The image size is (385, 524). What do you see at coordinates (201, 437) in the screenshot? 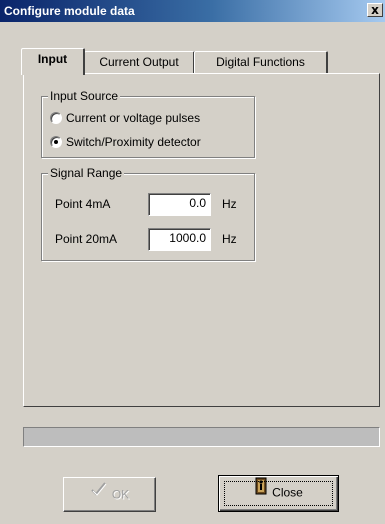
I see `progress-bar` at bounding box center [201, 437].